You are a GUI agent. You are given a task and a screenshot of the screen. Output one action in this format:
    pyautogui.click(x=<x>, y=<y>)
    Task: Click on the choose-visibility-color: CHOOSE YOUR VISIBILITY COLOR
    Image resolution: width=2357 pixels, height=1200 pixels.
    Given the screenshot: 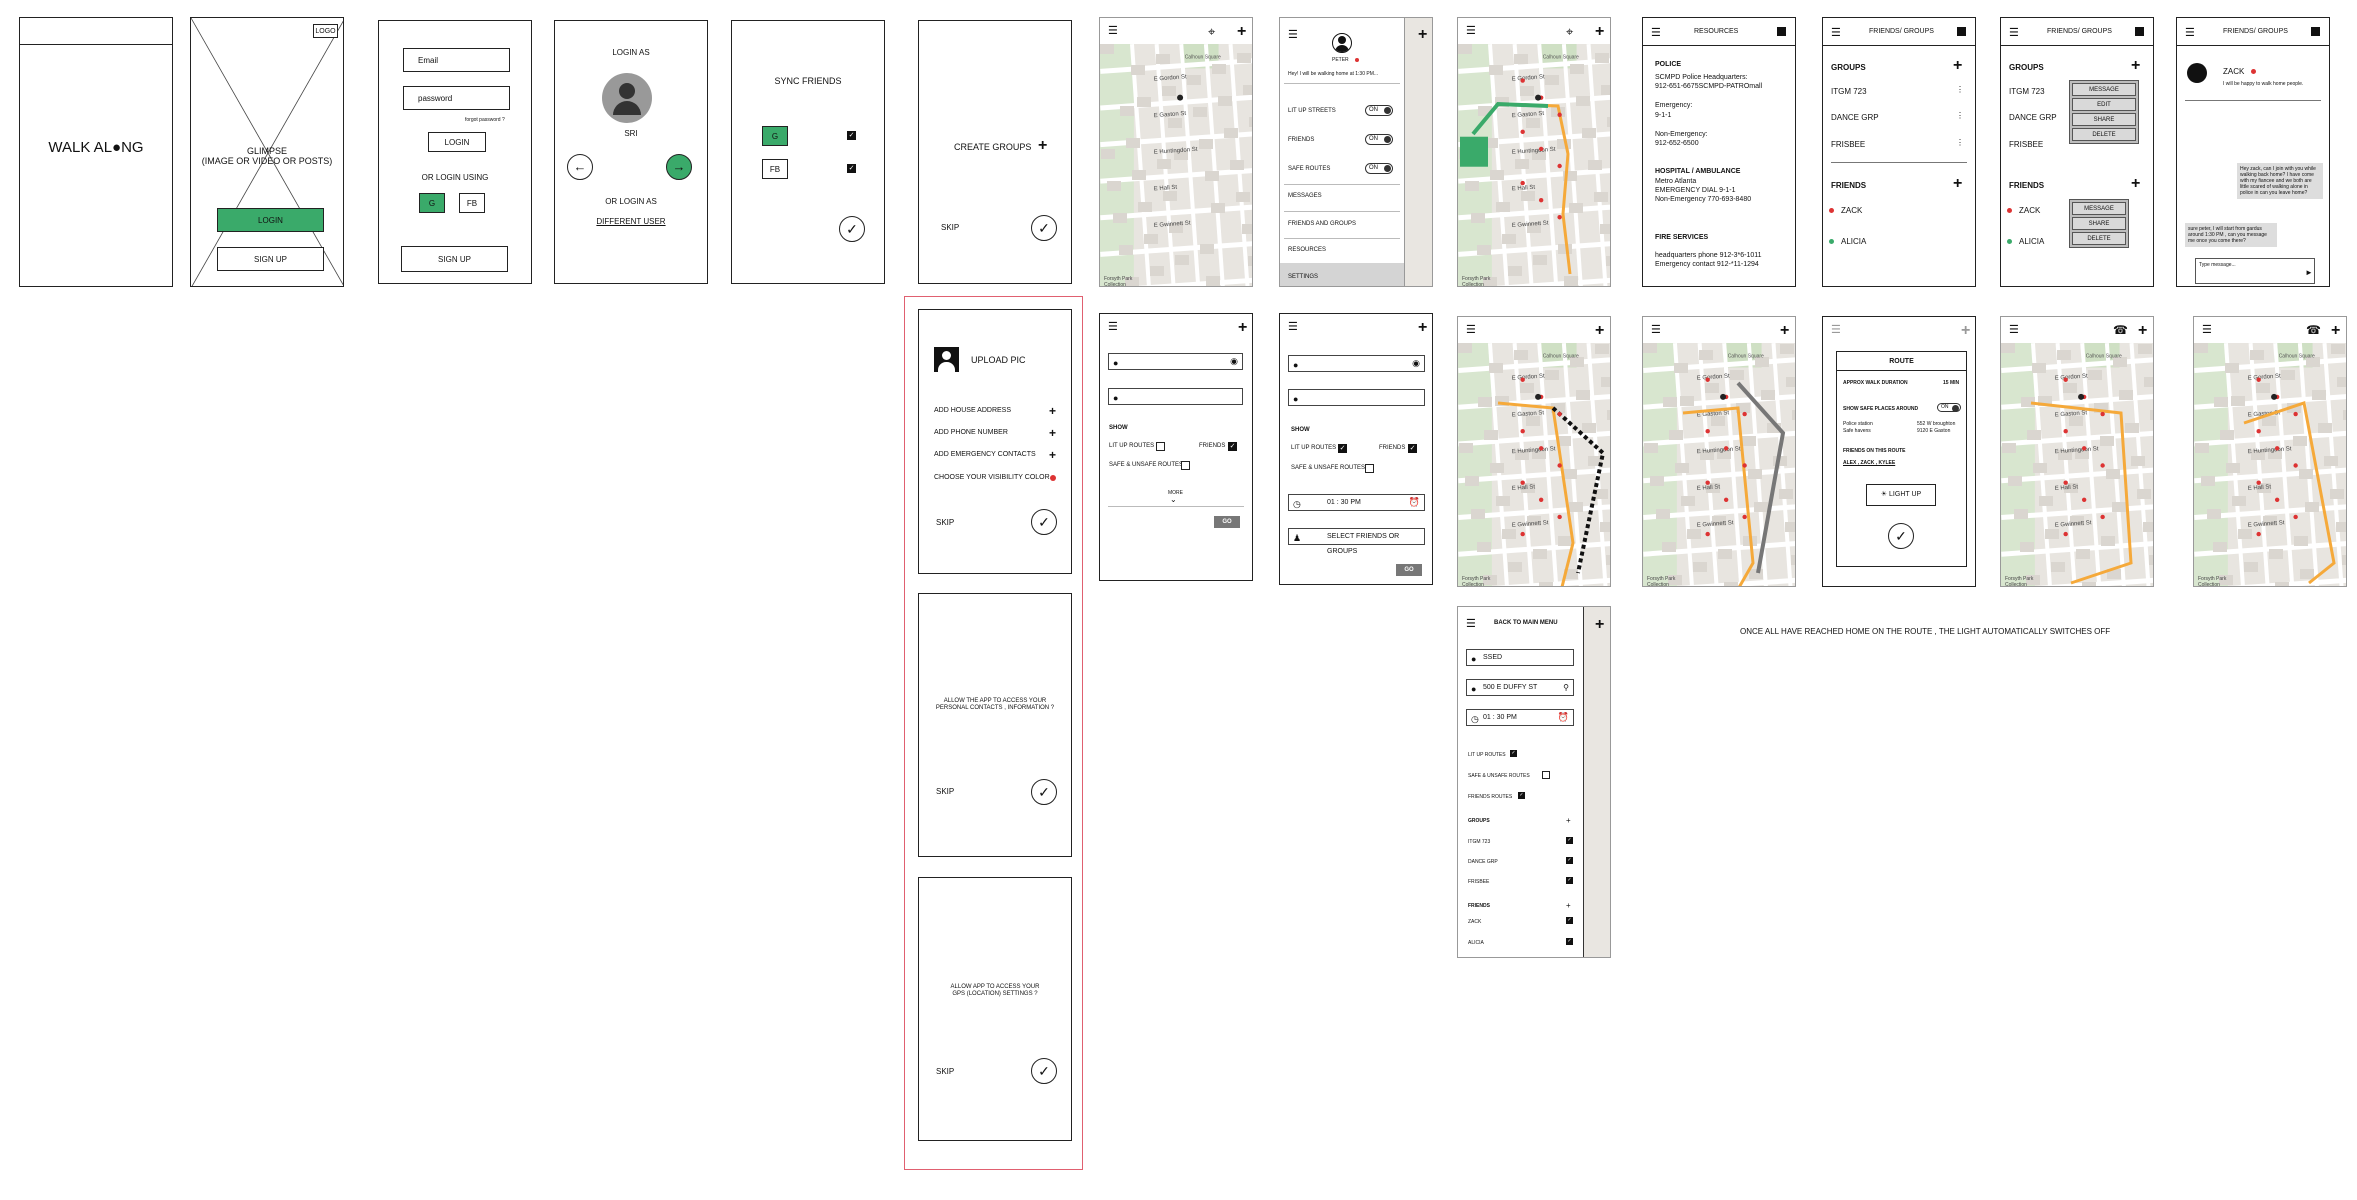 What is the action you would take?
    pyautogui.click(x=992, y=477)
    